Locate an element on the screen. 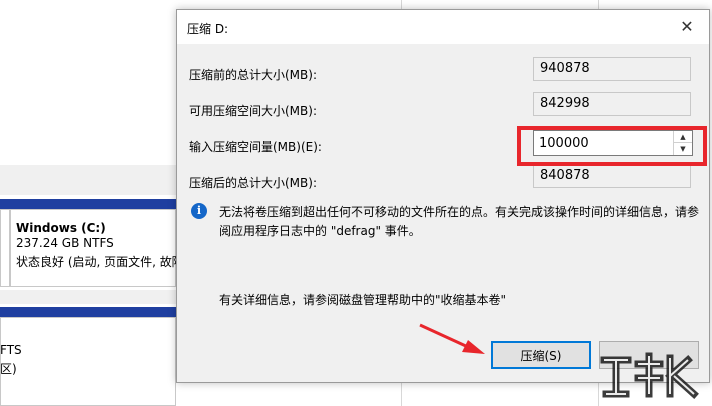  available-shrink-label: 可用压缩空间大小(MB): is located at coordinates (253, 111).